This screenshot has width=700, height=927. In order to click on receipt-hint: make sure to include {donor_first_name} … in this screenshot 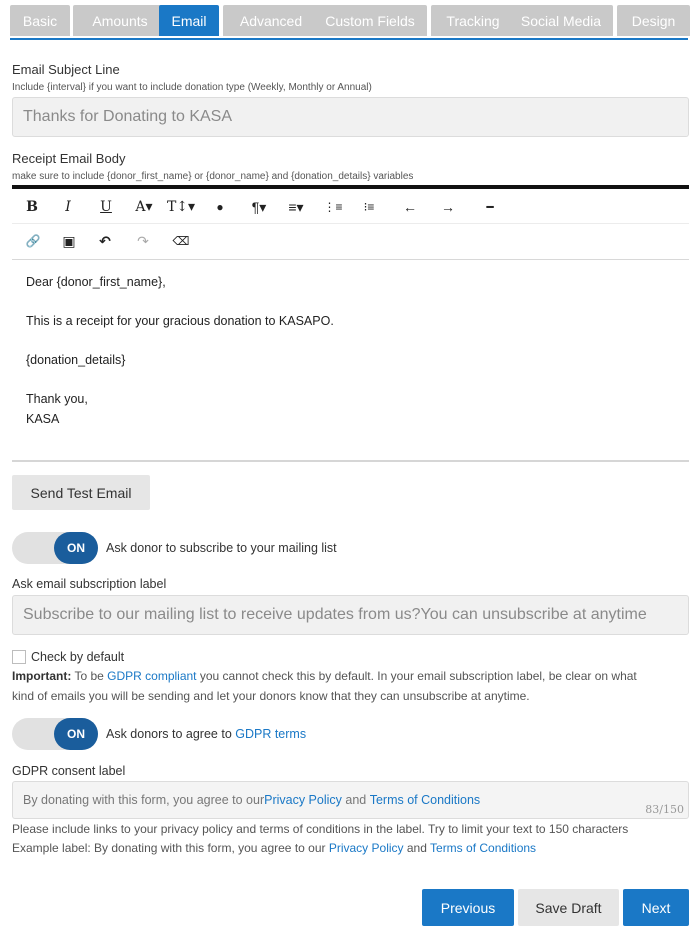, I will do `click(213, 176)`.